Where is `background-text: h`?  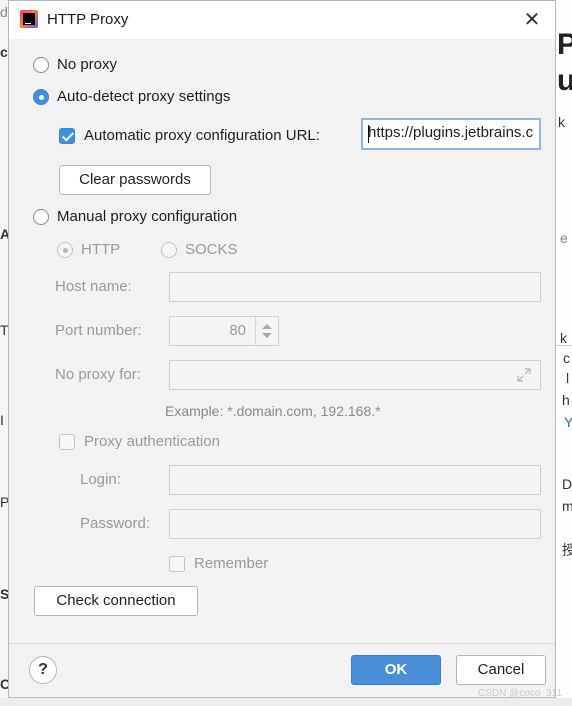
background-text: h is located at coordinates (566, 400).